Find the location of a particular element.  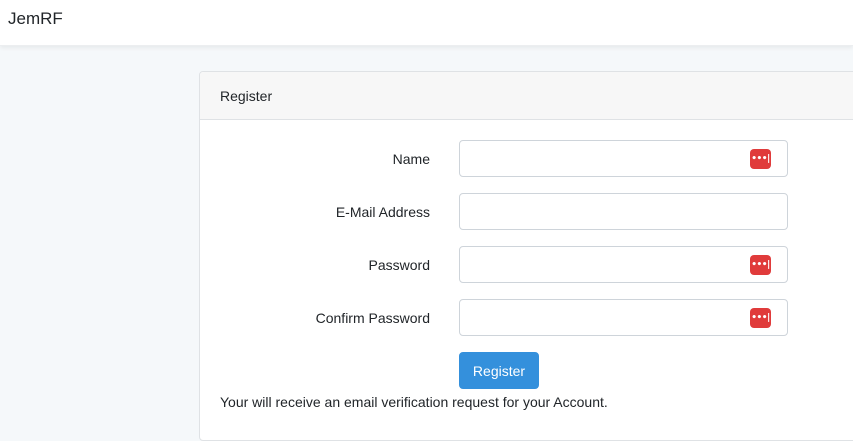

register-button: Register is located at coordinates (499, 370).